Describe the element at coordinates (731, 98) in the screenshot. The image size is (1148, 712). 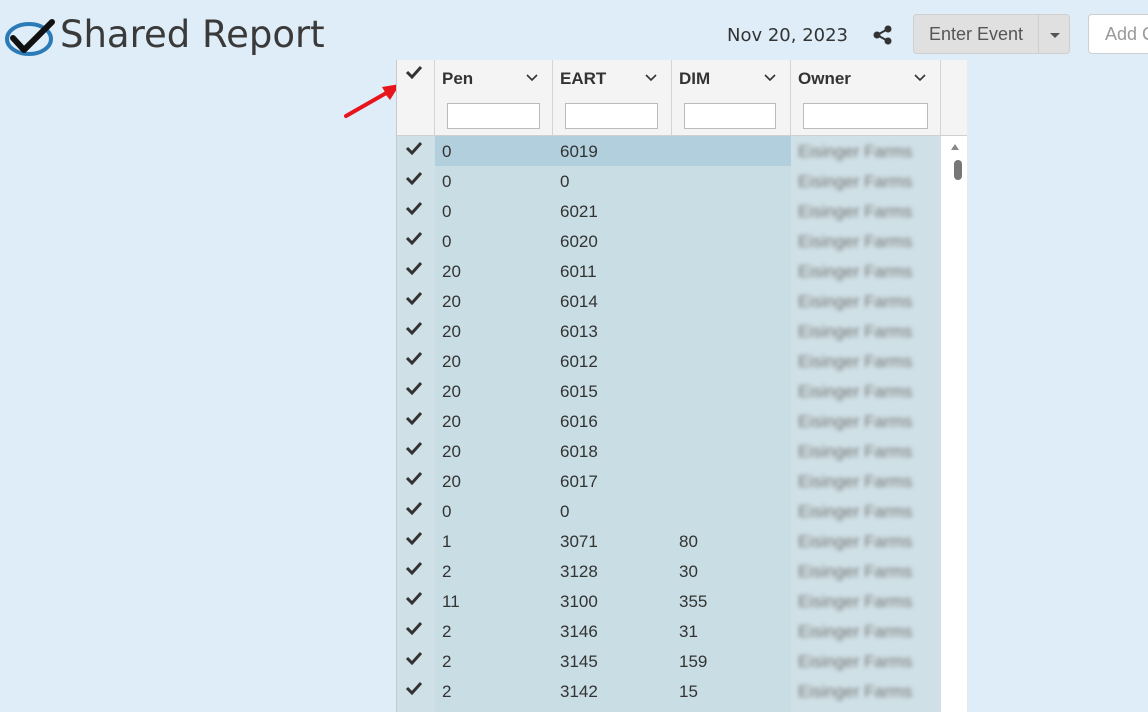
I see `column-header-dim: DIM` at that location.